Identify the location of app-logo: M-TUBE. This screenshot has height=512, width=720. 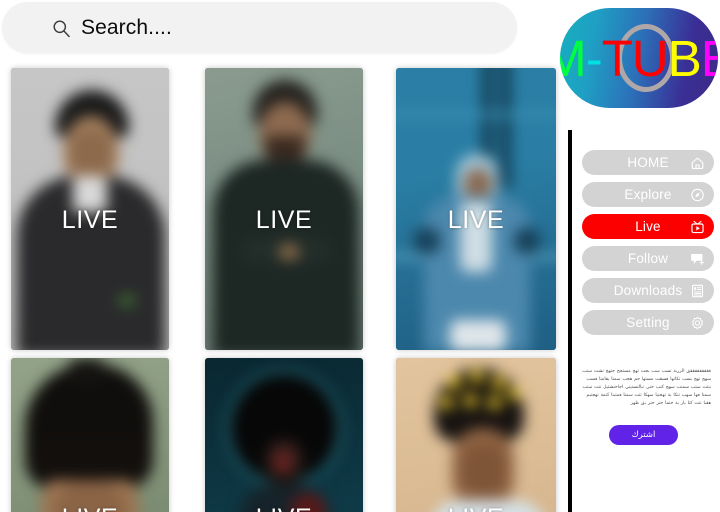
(639, 58).